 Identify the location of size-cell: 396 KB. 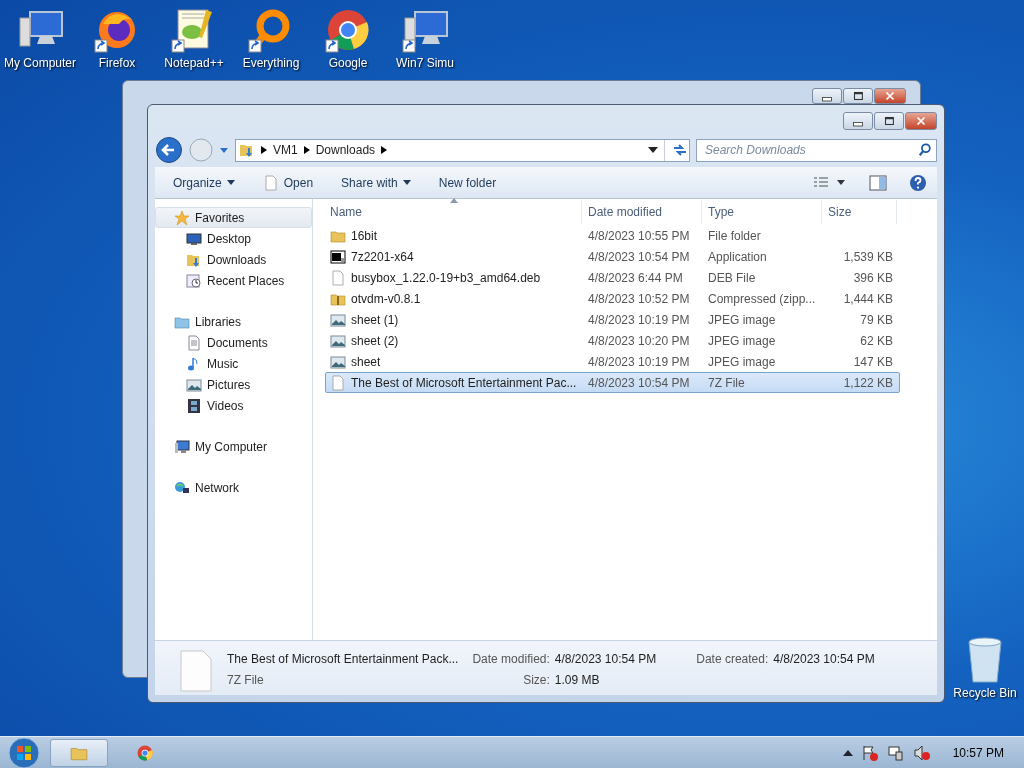
(873, 277).